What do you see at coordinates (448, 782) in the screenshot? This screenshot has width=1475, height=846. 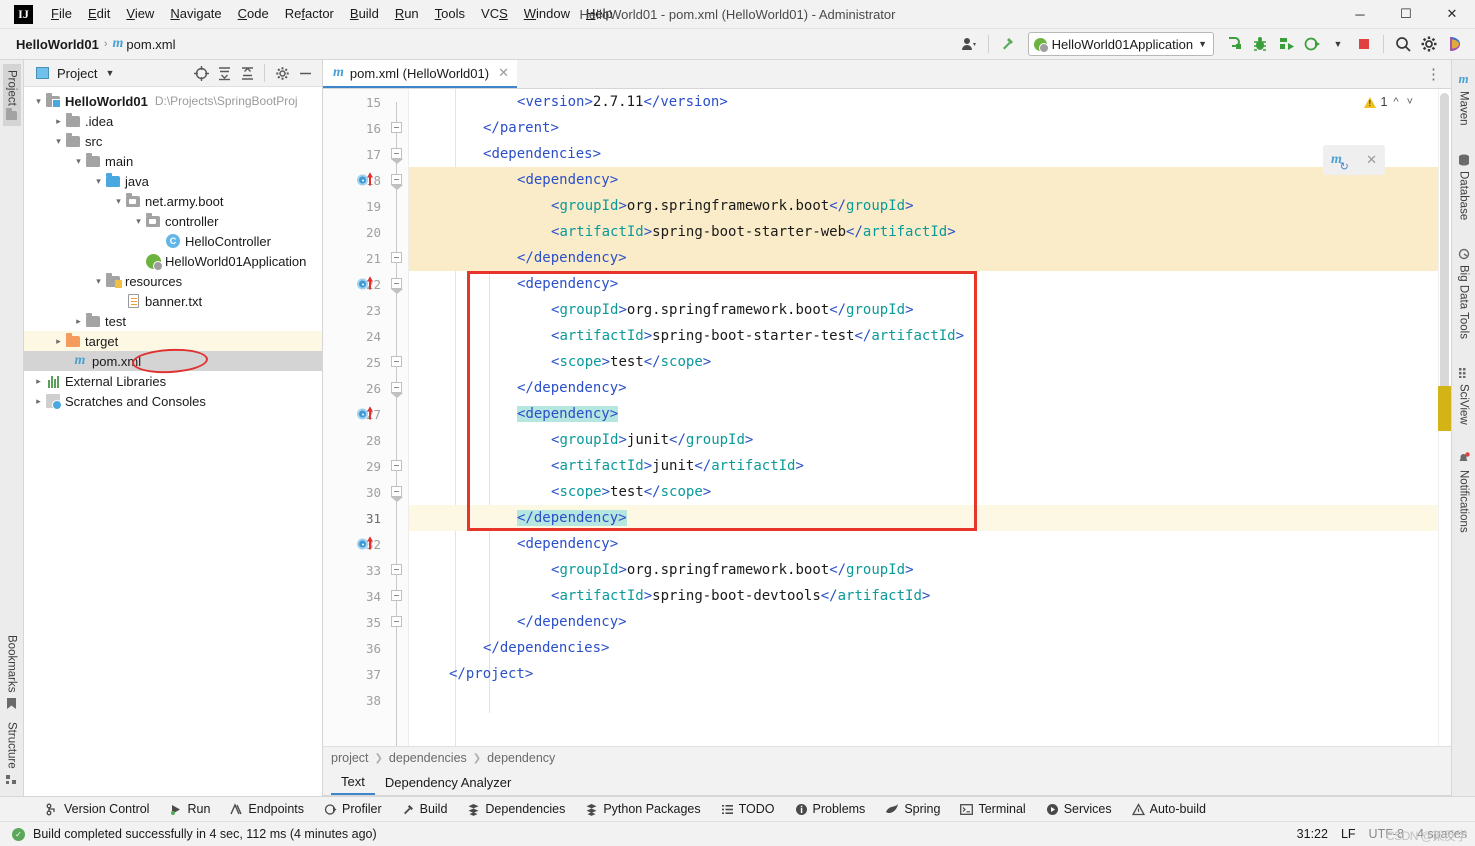 I see `tab-dependency-analyzer: Dependency Analyzer` at bounding box center [448, 782].